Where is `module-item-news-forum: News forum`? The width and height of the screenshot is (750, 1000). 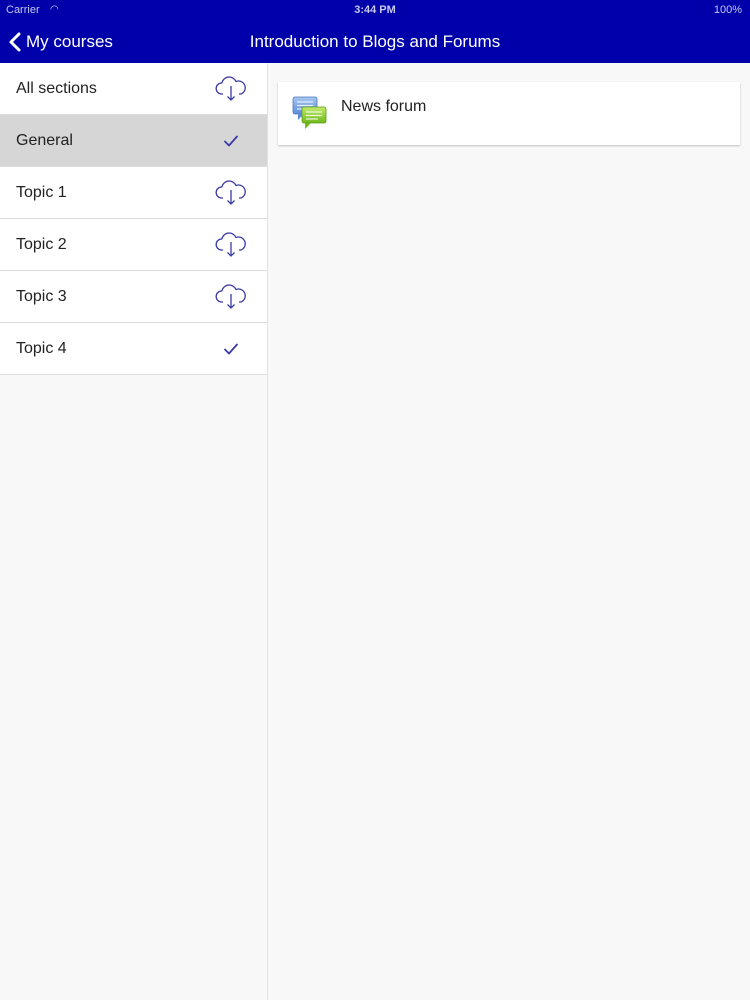 module-item-news-forum: News forum is located at coordinates (509, 113).